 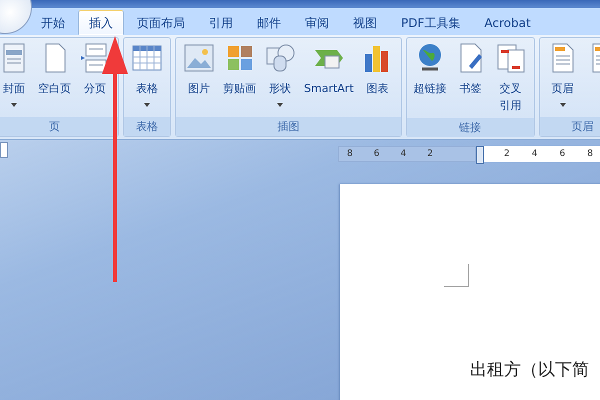 I want to click on ribbon-button: 书签, so click(x=471, y=78).